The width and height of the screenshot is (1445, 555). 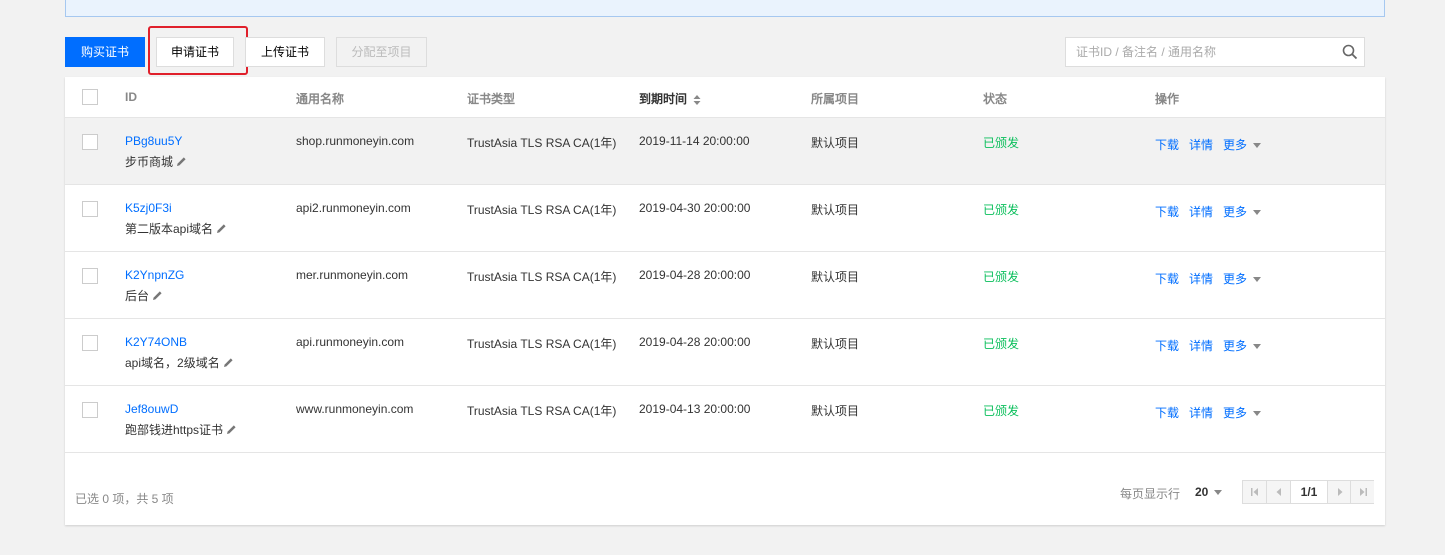 I want to click on alias-text: 后台, so click(x=137, y=296).